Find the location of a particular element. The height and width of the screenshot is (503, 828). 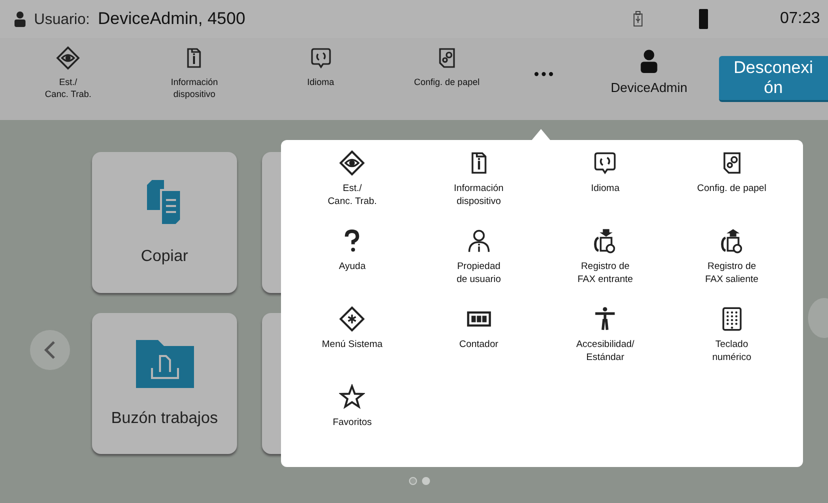

more-button: ••• is located at coordinates (545, 74).